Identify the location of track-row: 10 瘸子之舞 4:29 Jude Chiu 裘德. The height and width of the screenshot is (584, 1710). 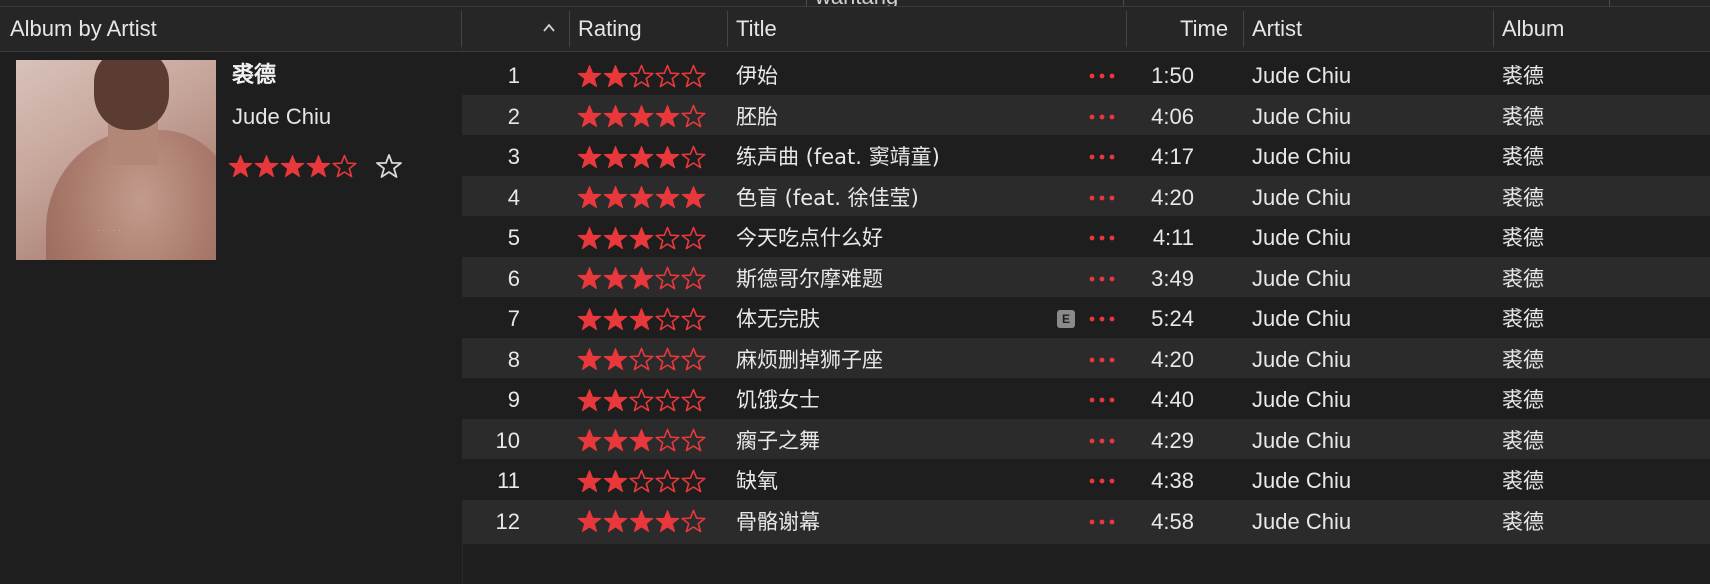
(1086, 440).